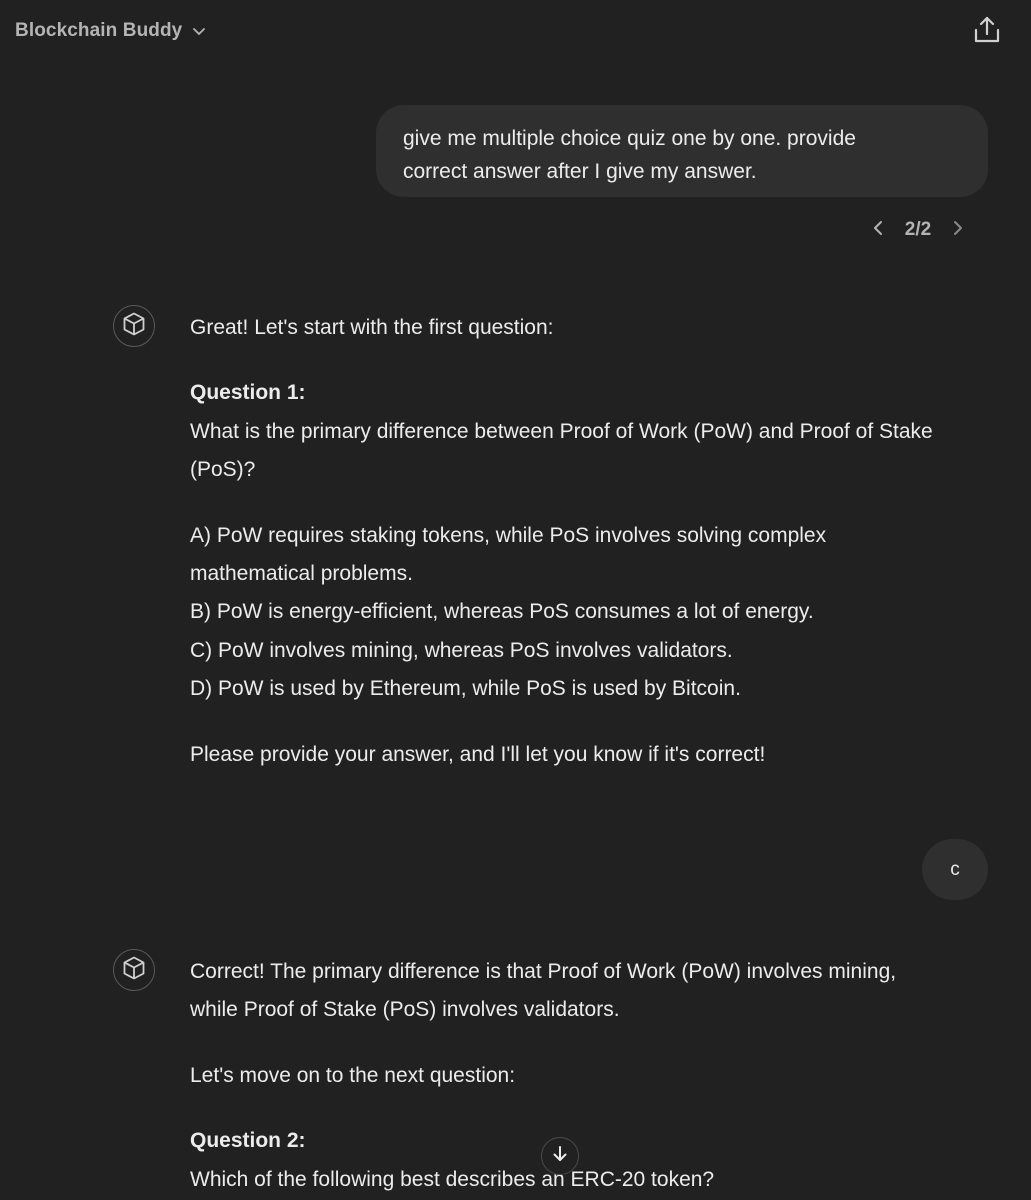  What do you see at coordinates (353, 1075) in the screenshot?
I see `assistant-transition: Let's move on to the next question:` at bounding box center [353, 1075].